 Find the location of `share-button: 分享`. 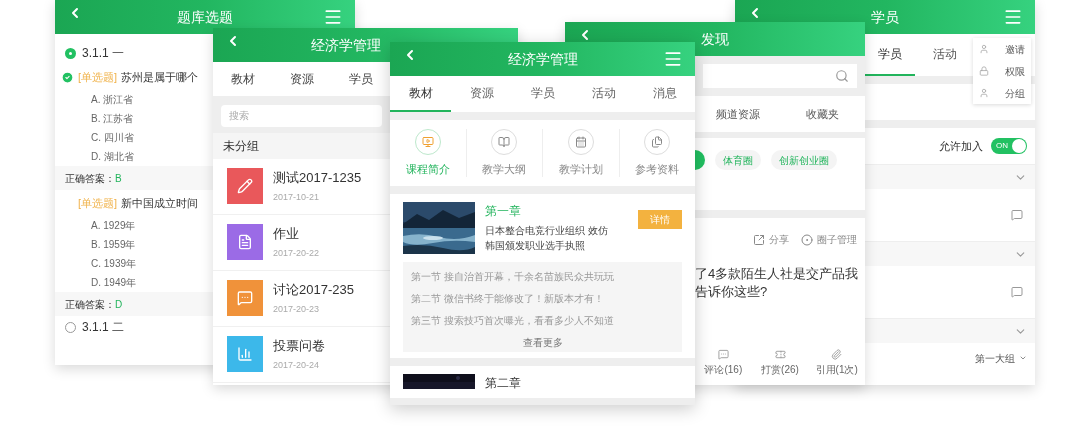

share-button: 分享 is located at coordinates (771, 239).